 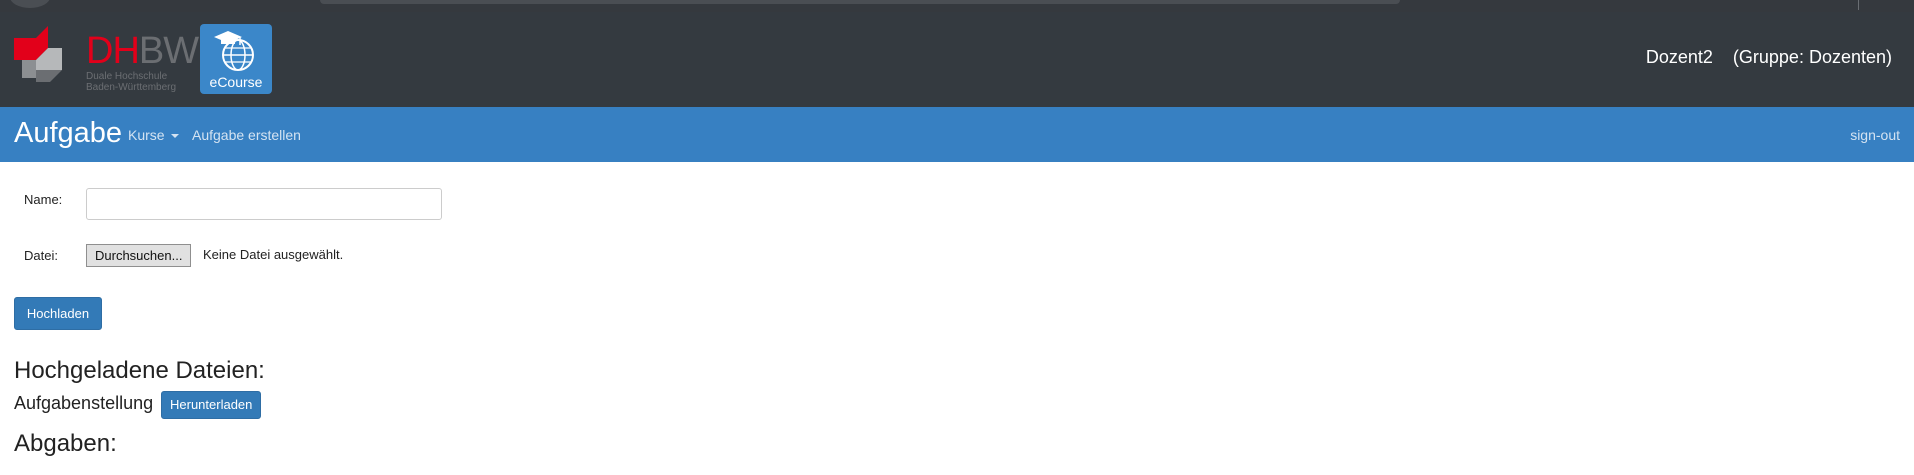 I want to click on uploaded-files-heading: Hochgeladene Dateien:, so click(x=139, y=370).